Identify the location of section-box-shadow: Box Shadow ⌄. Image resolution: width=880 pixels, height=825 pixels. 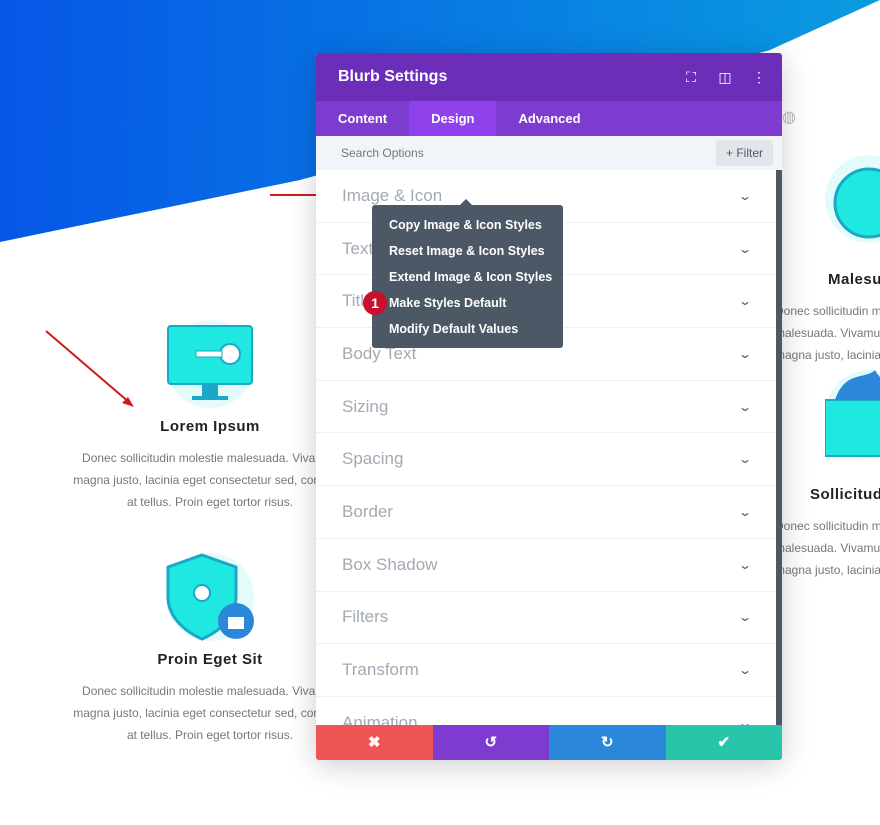
(546, 565).